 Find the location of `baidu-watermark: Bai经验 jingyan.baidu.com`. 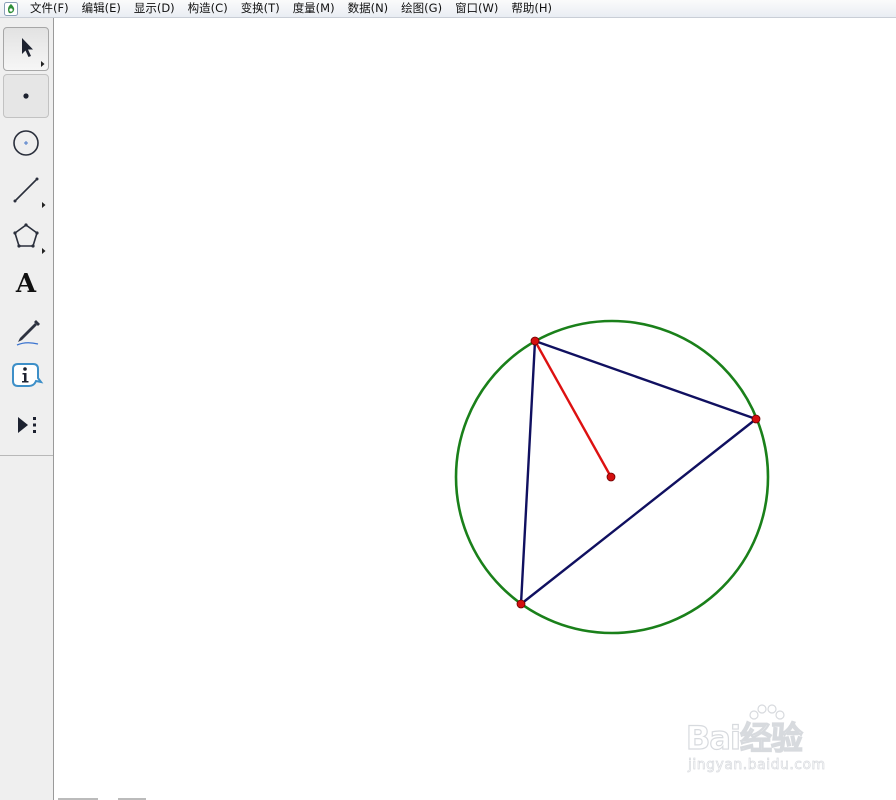

baidu-watermark: Bai经验 jingyan.baidu.com is located at coordinates (770, 743).